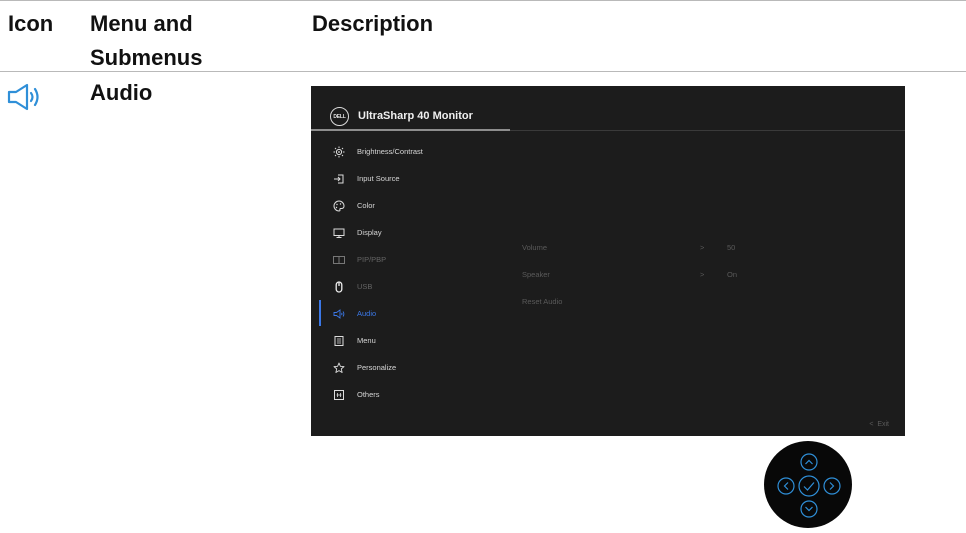  What do you see at coordinates (809, 509) in the screenshot?
I see `down-arrow-icon` at bounding box center [809, 509].